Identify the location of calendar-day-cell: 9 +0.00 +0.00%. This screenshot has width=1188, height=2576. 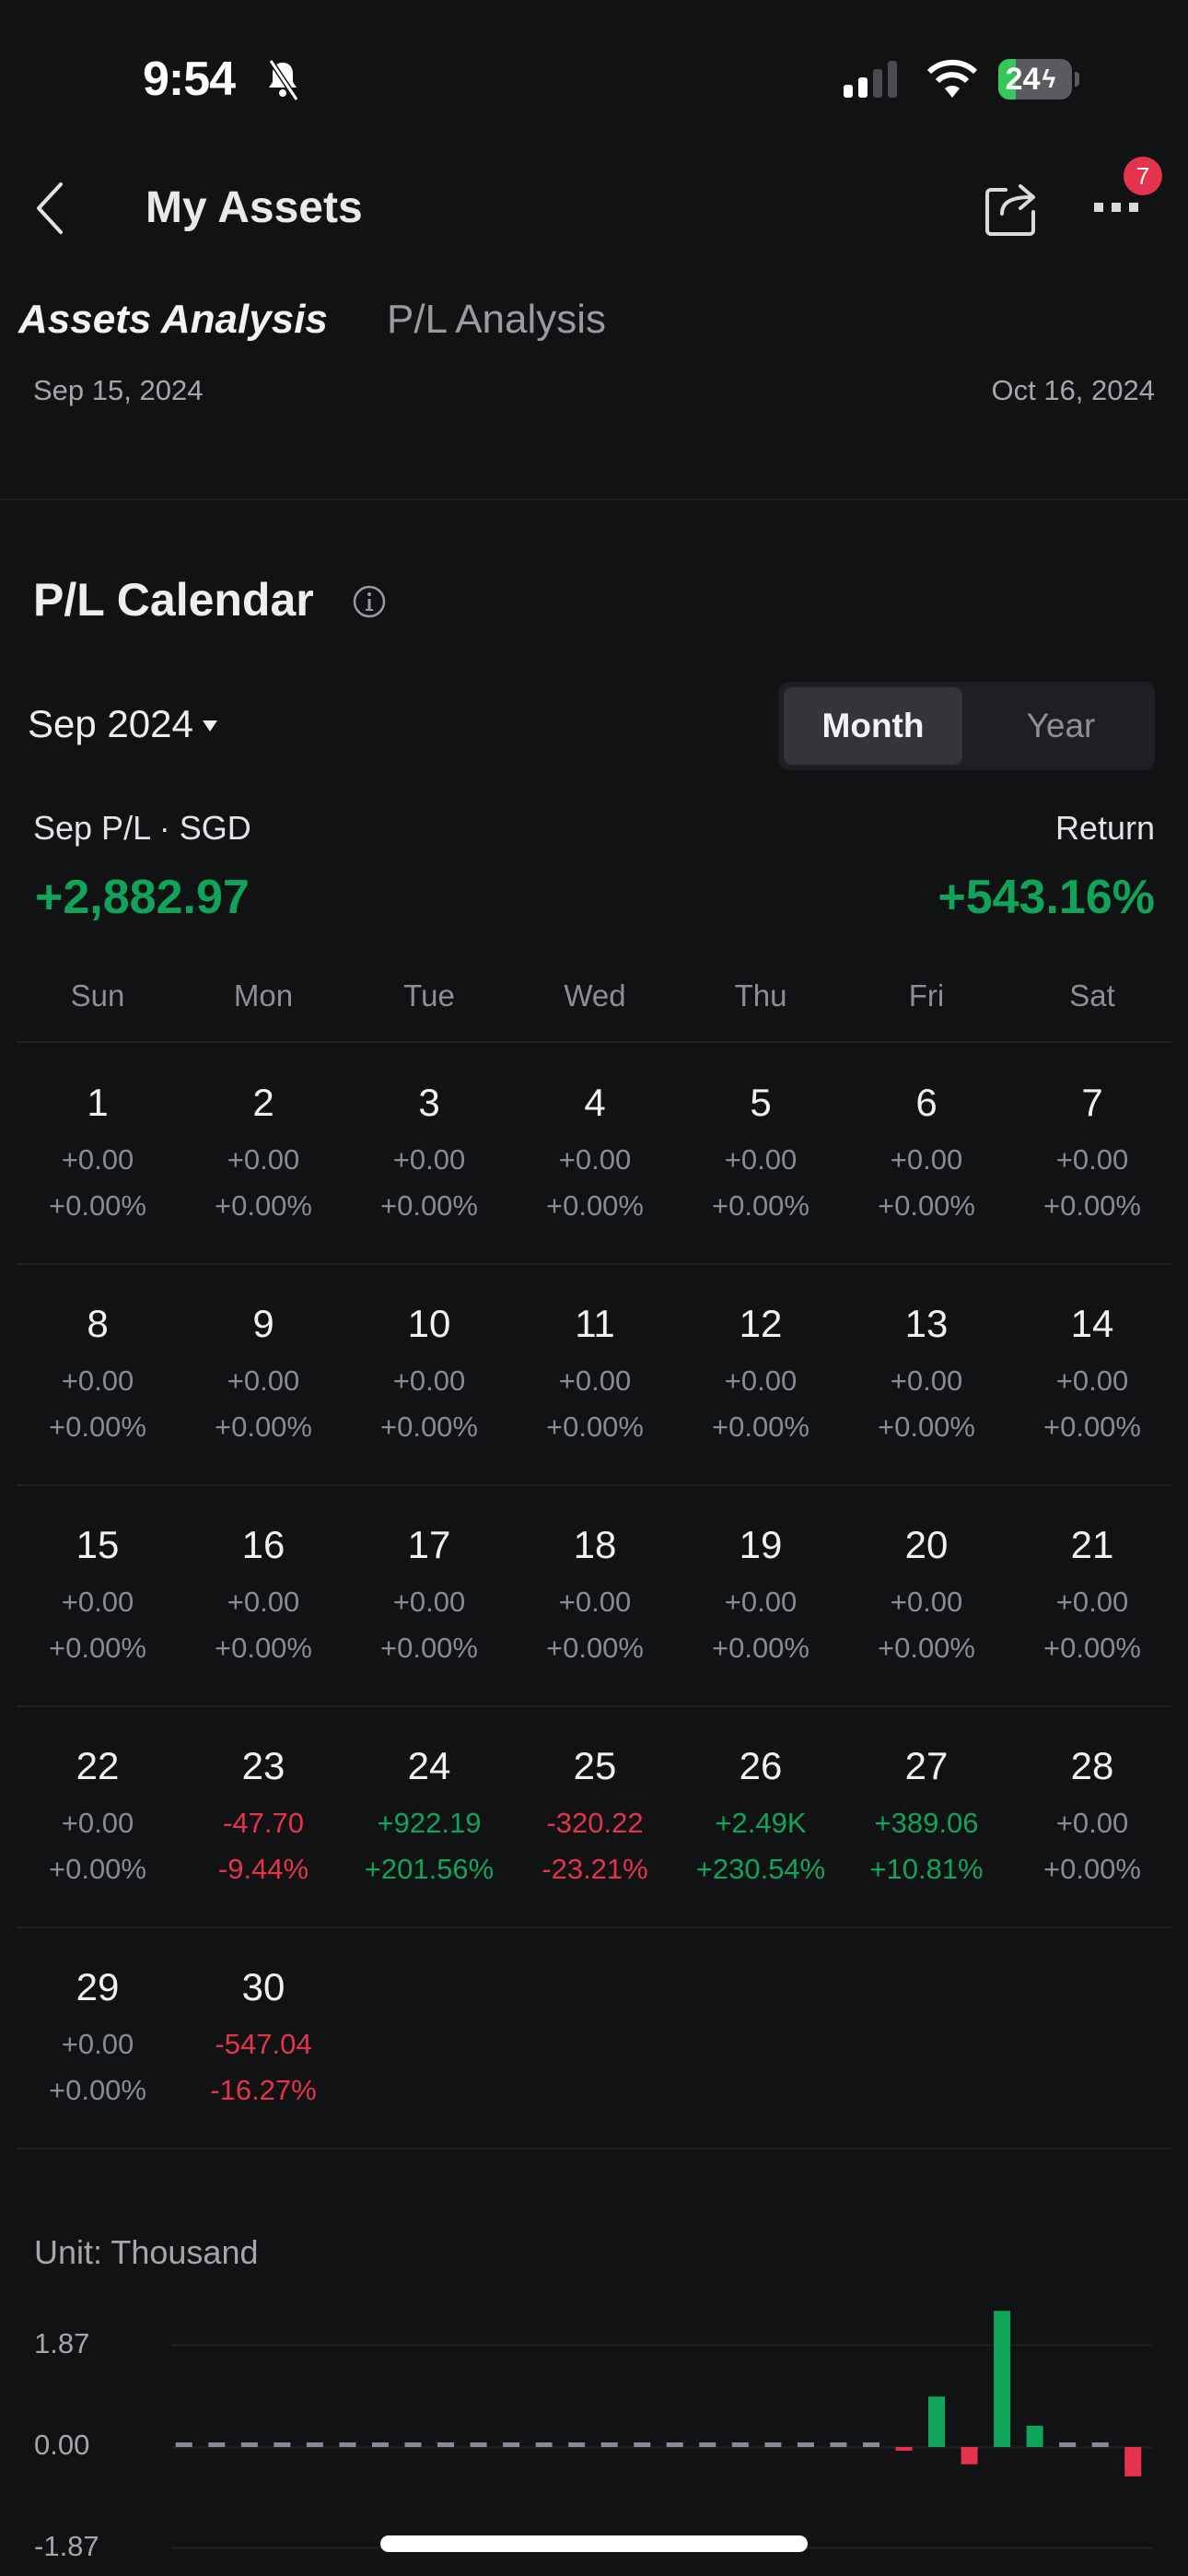
(263, 1371).